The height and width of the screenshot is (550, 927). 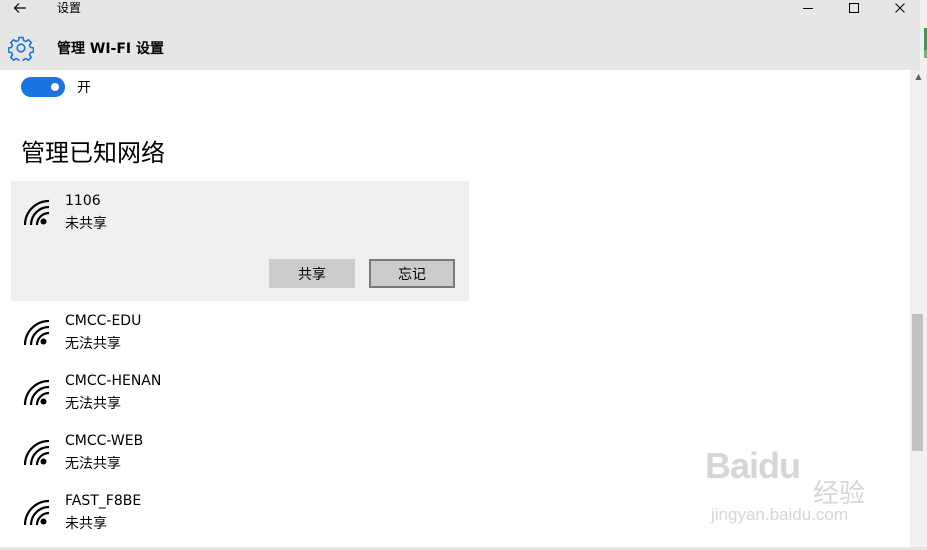 I want to click on maximize-button, so click(x=854, y=8).